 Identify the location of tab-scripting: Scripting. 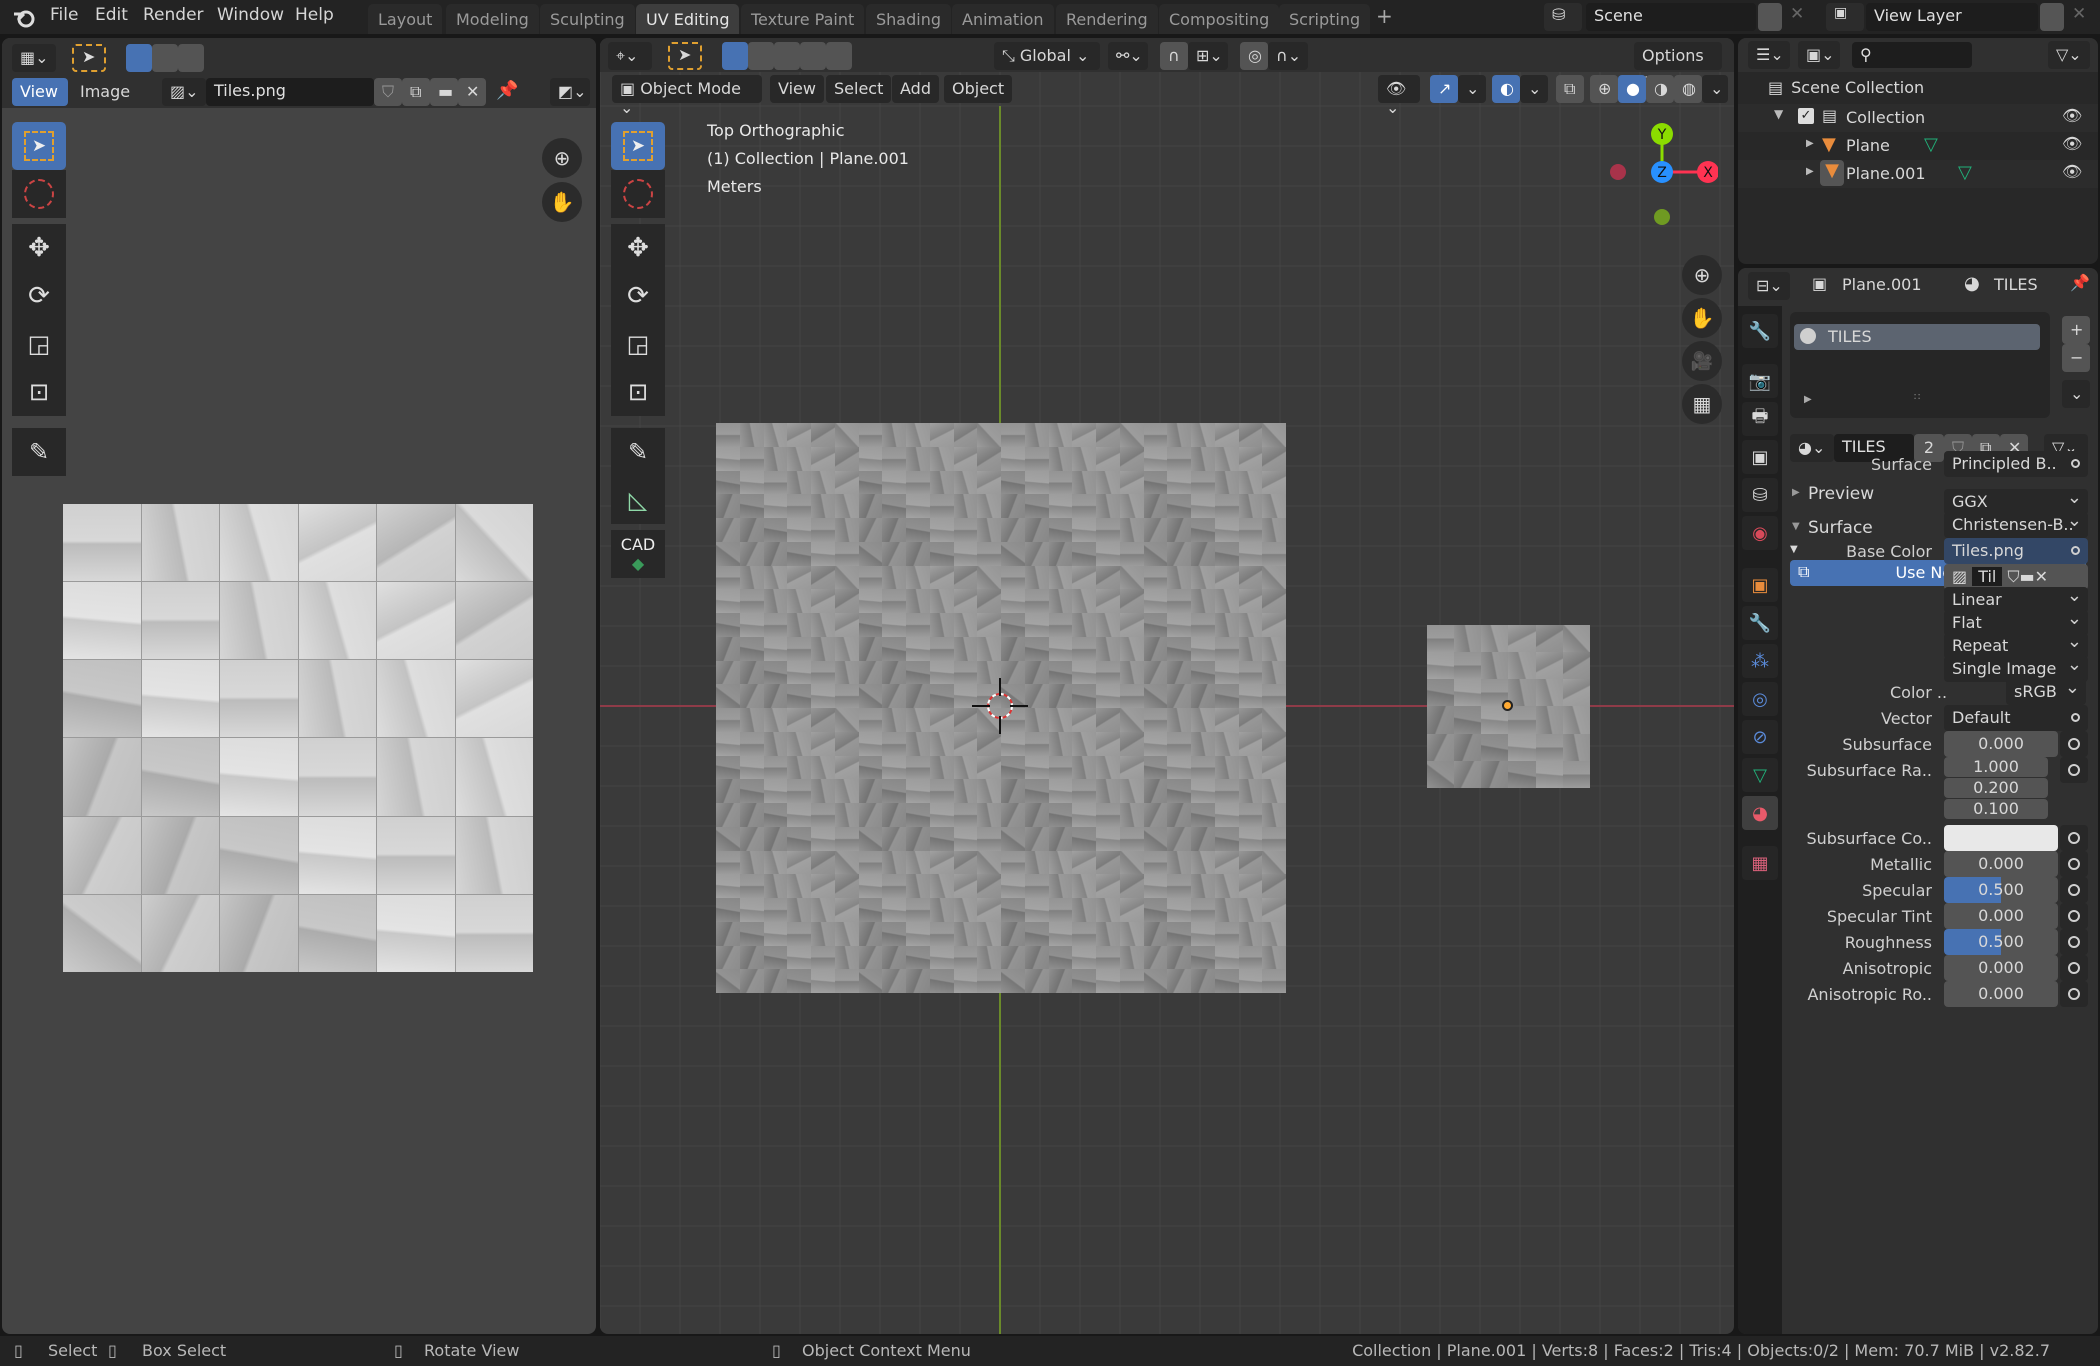
(1325, 19).